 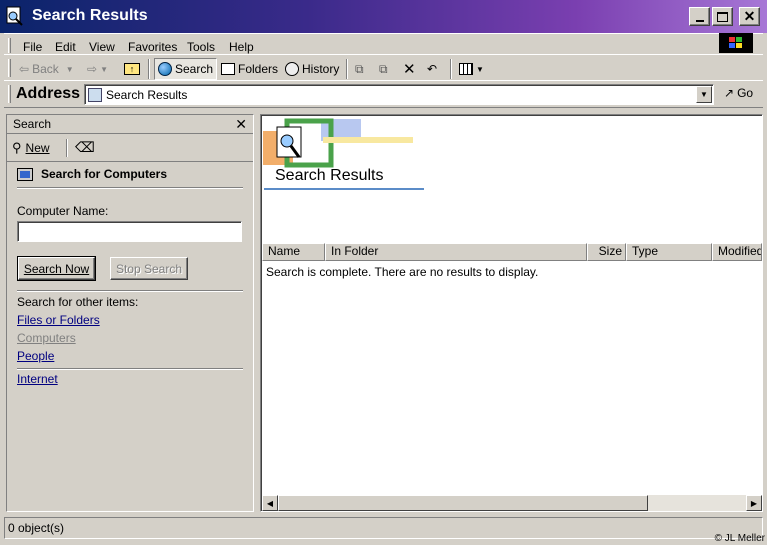 I want to click on back-arrow-icon: ⇦, so click(x=24, y=69).